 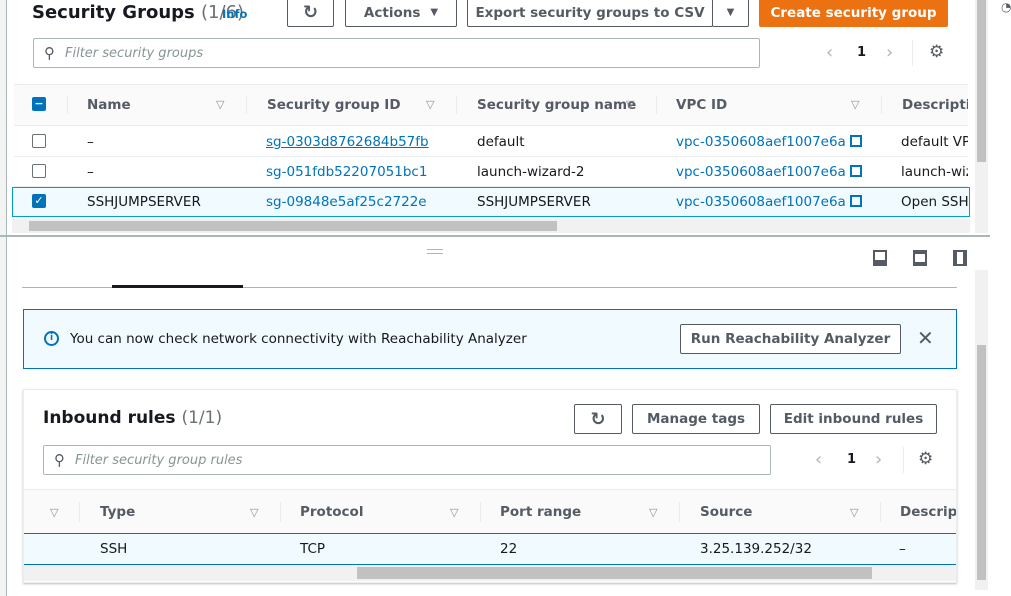 What do you see at coordinates (331, 512) in the screenshot?
I see `column-protocol: Protocol` at bounding box center [331, 512].